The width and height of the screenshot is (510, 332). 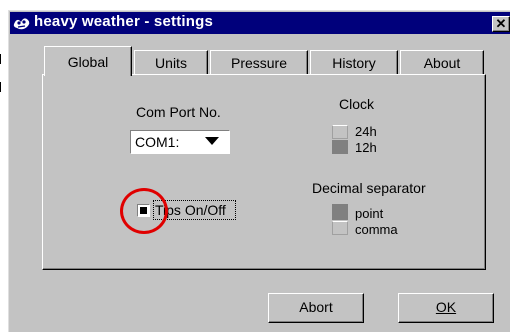 I want to click on clock-option-12h: 12h, so click(x=366, y=147).